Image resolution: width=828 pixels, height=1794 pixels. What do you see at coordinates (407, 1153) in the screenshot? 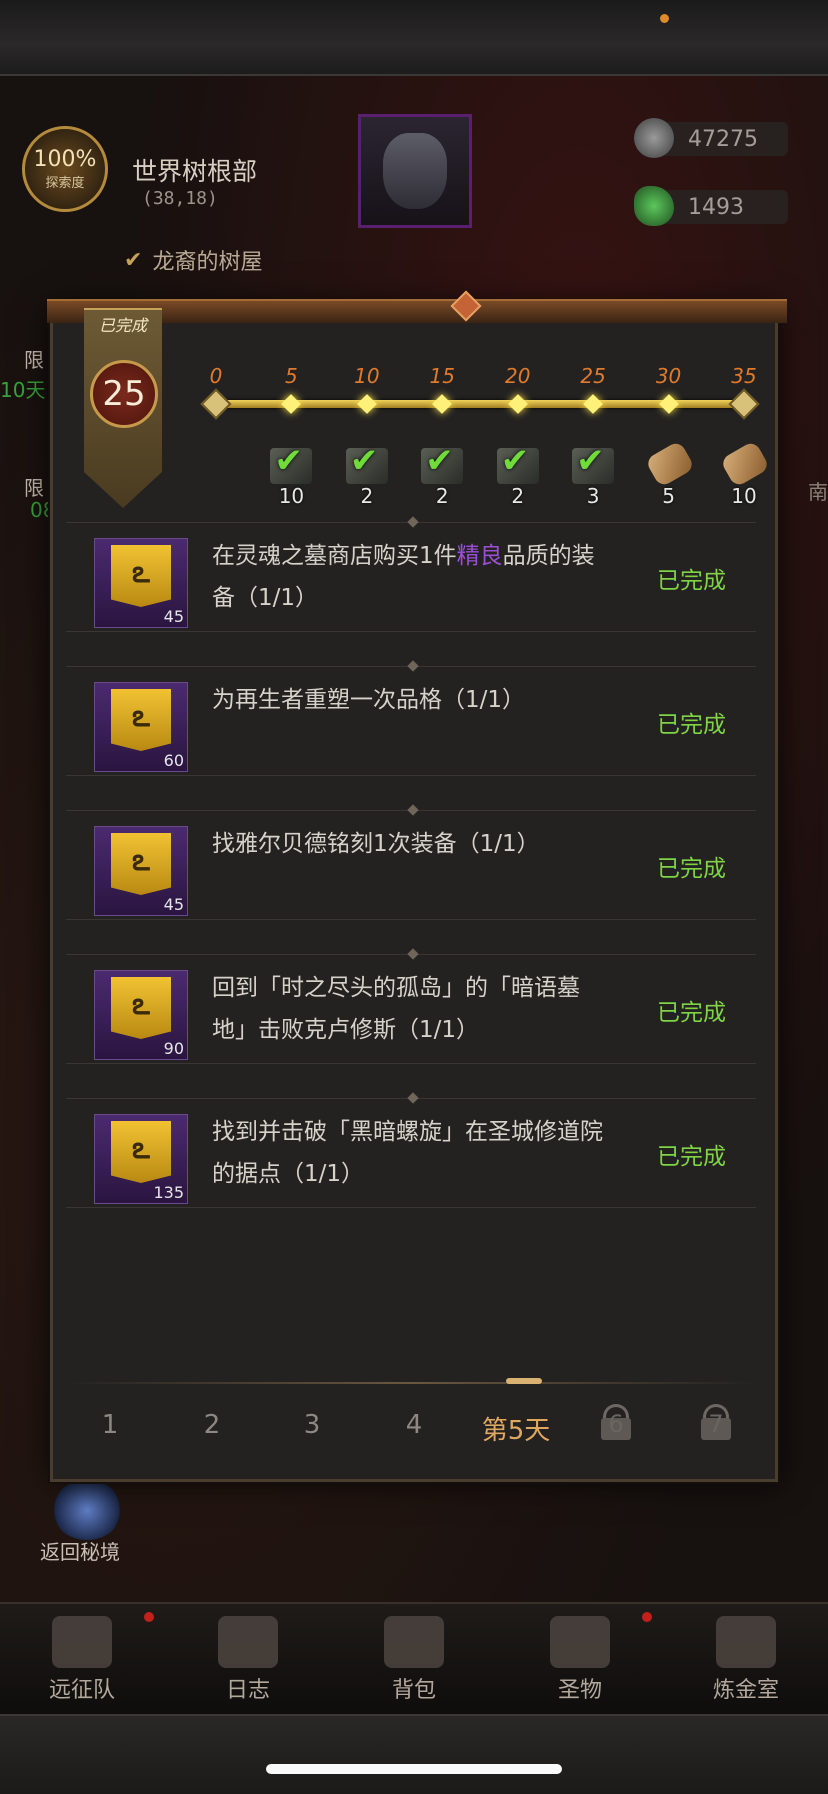
I see `task-text: 找到并击破「黑暗螺旋」在圣城修道院的据点（1/1）` at bounding box center [407, 1153].